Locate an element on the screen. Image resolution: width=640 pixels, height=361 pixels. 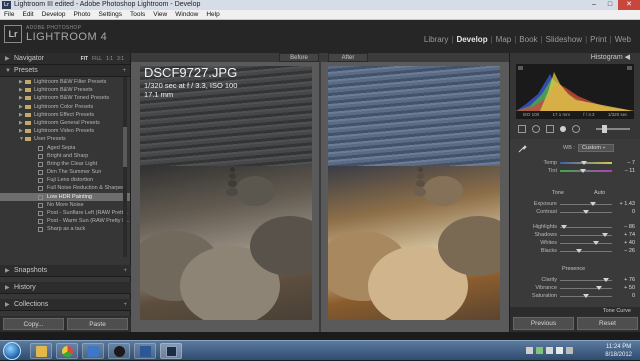
preset-folder: ▼ User Presets is located at coordinates (65, 139).